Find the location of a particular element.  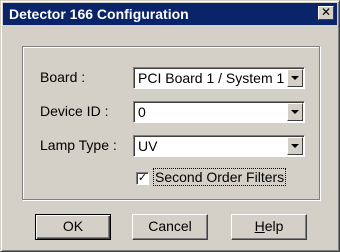

board-select: PCI Board 1 / System 1 is located at coordinates (219, 78).